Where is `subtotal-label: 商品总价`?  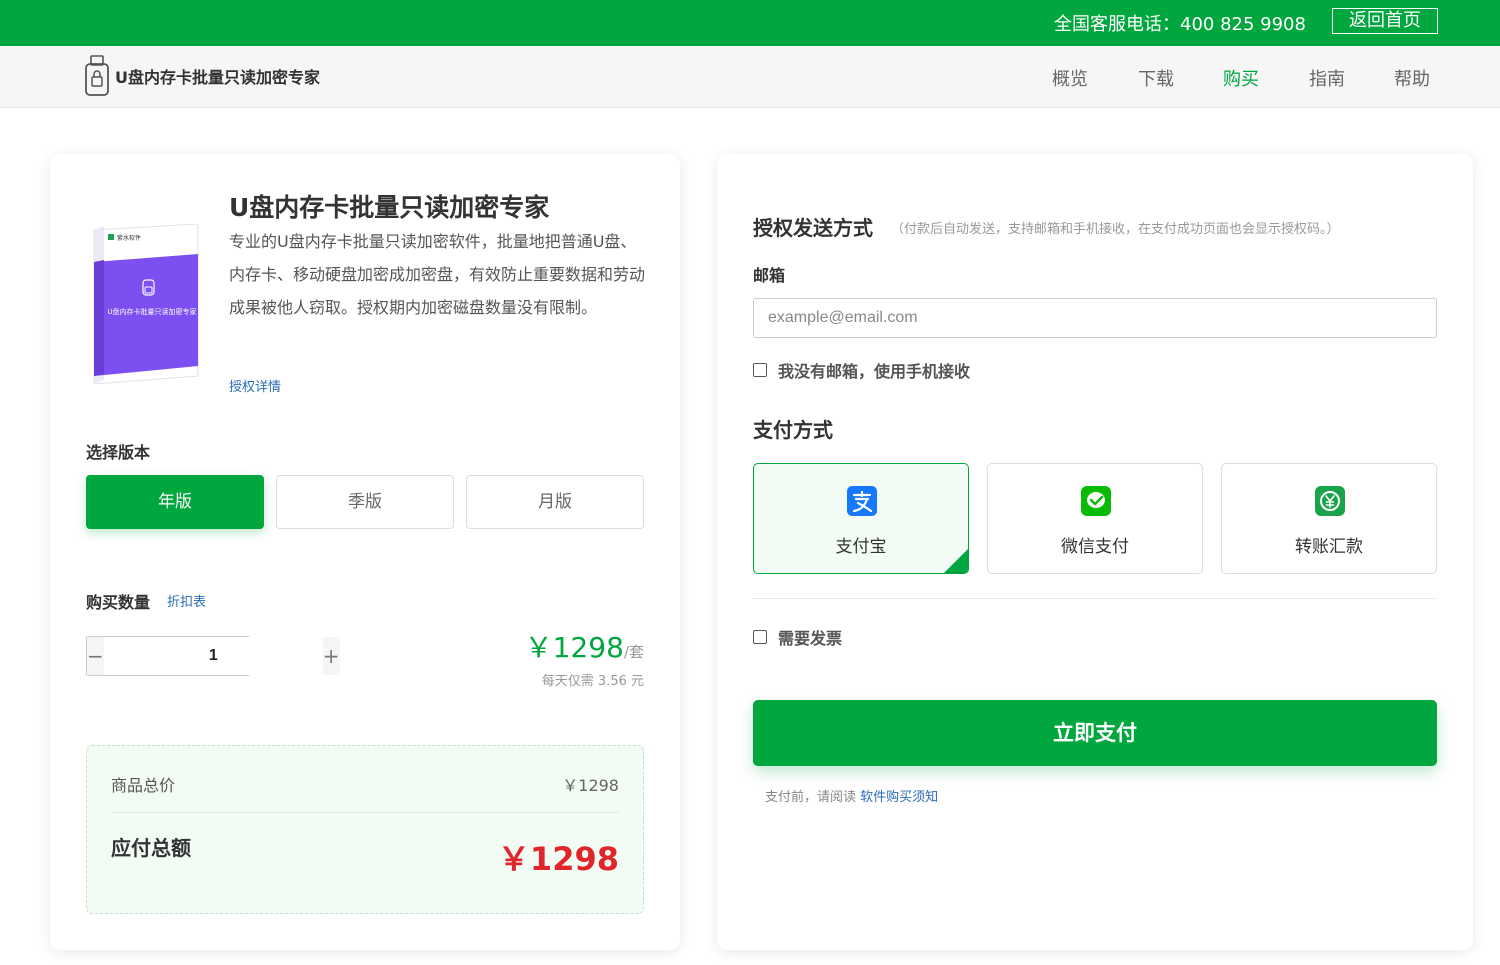
subtotal-label: 商品总价 is located at coordinates (143, 785).